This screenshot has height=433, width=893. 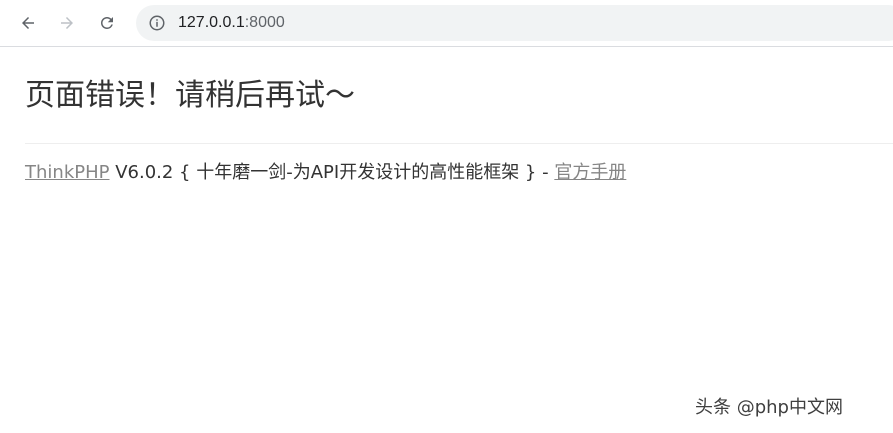 What do you see at coordinates (67, 172) in the screenshot?
I see `thinkphp-link: ThinkPHP` at bounding box center [67, 172].